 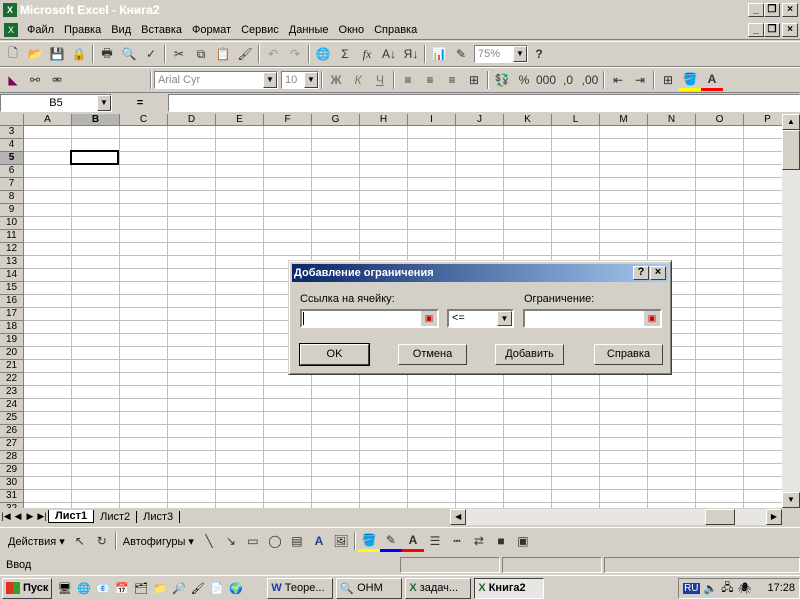 What do you see at coordinates (458, 516) in the screenshot?
I see `scroll-left-arrow: ◀` at bounding box center [458, 516].